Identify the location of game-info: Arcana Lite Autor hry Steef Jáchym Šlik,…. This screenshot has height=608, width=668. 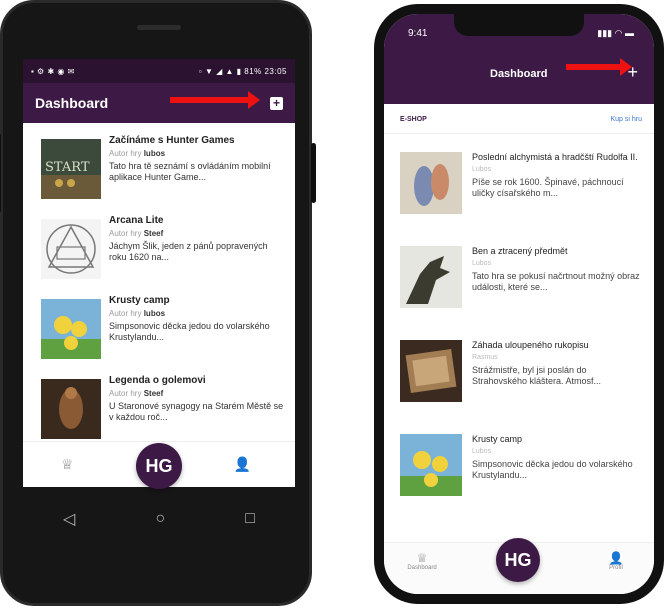
(197, 253).